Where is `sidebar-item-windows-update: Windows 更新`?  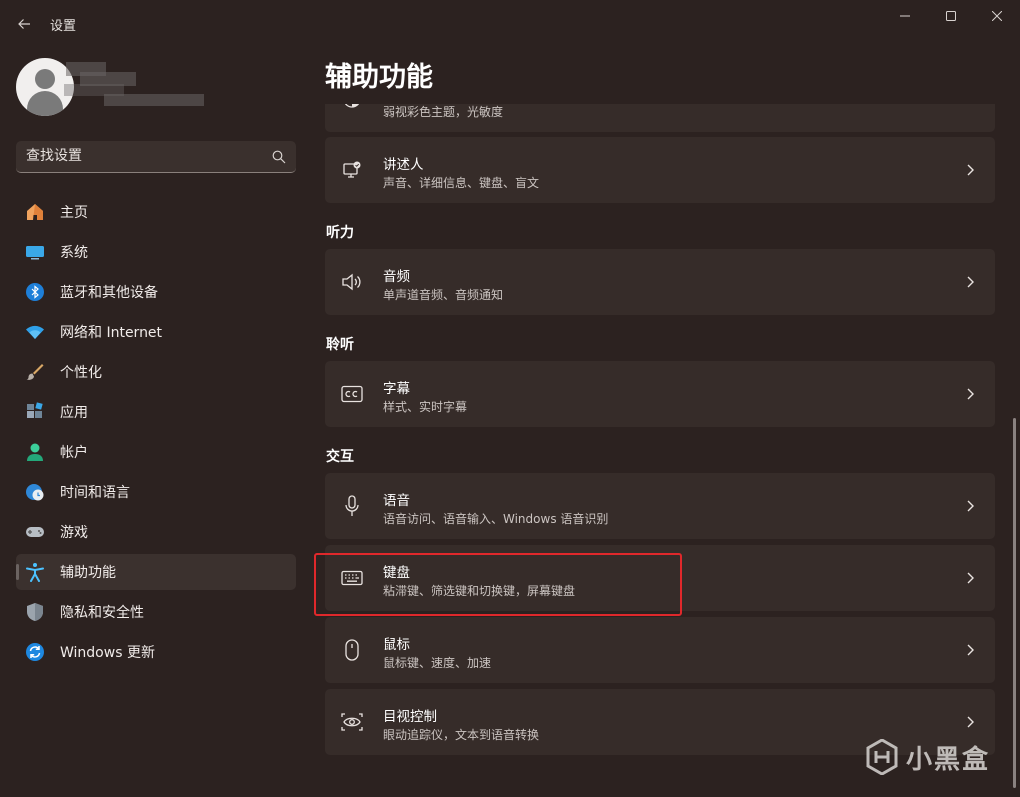 sidebar-item-windows-update: Windows 更新 is located at coordinates (156, 652).